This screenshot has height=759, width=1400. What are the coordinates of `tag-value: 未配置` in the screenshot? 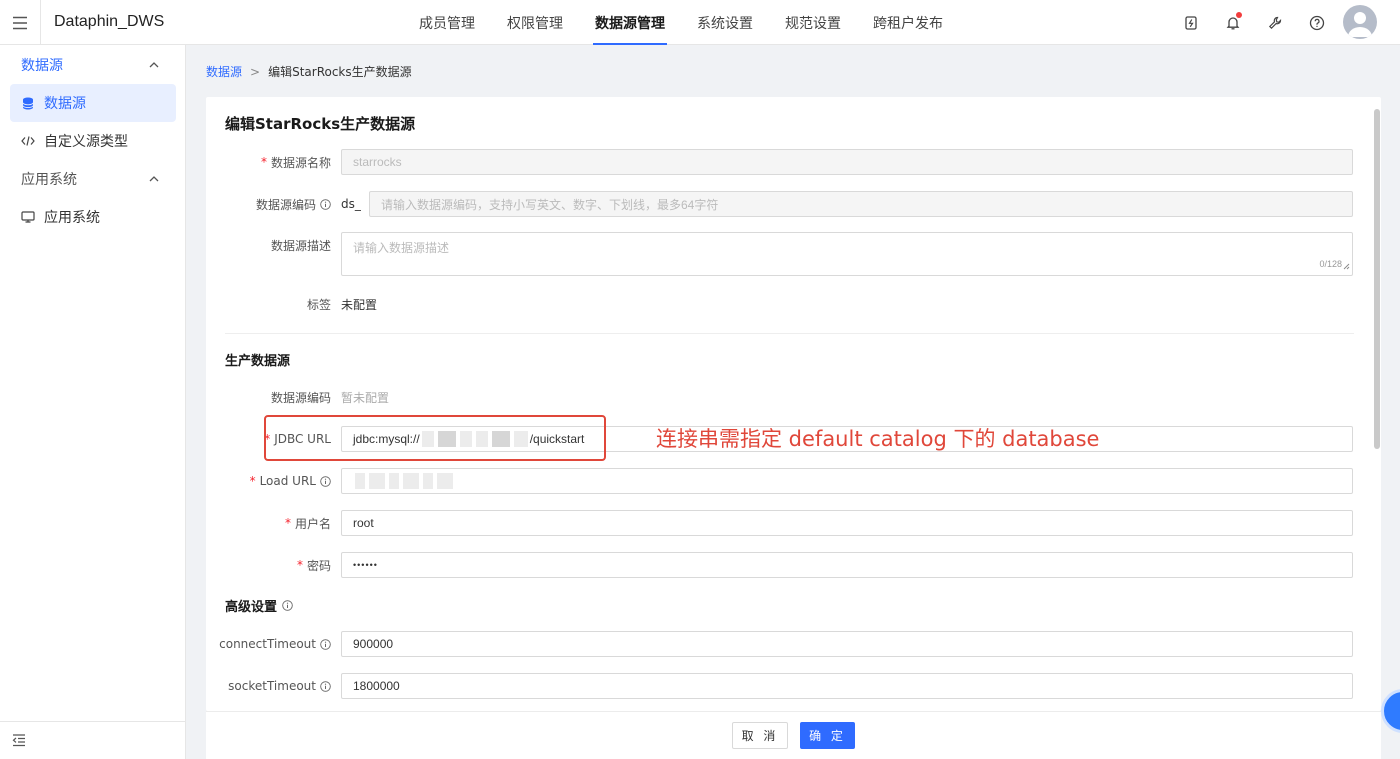 It's located at (359, 304).